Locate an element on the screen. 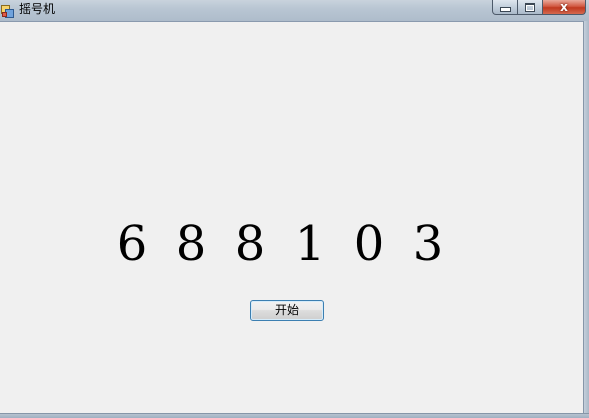  window-title: 摇号机 is located at coordinates (37, 9).